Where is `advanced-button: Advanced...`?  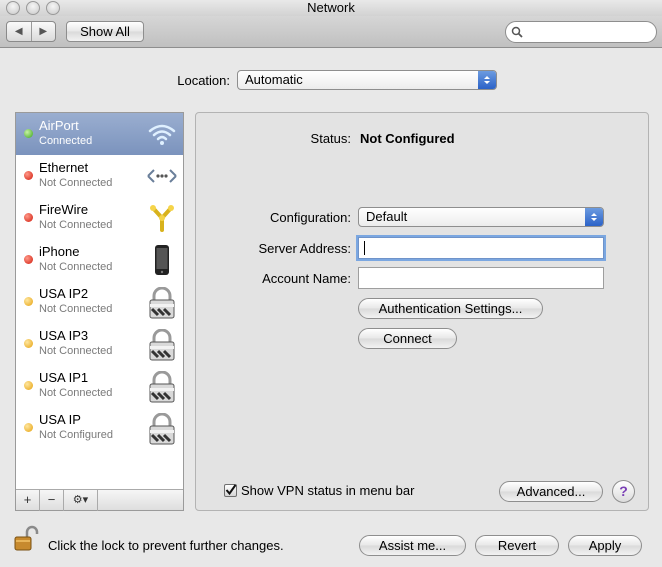
advanced-button: Advanced... is located at coordinates (551, 491).